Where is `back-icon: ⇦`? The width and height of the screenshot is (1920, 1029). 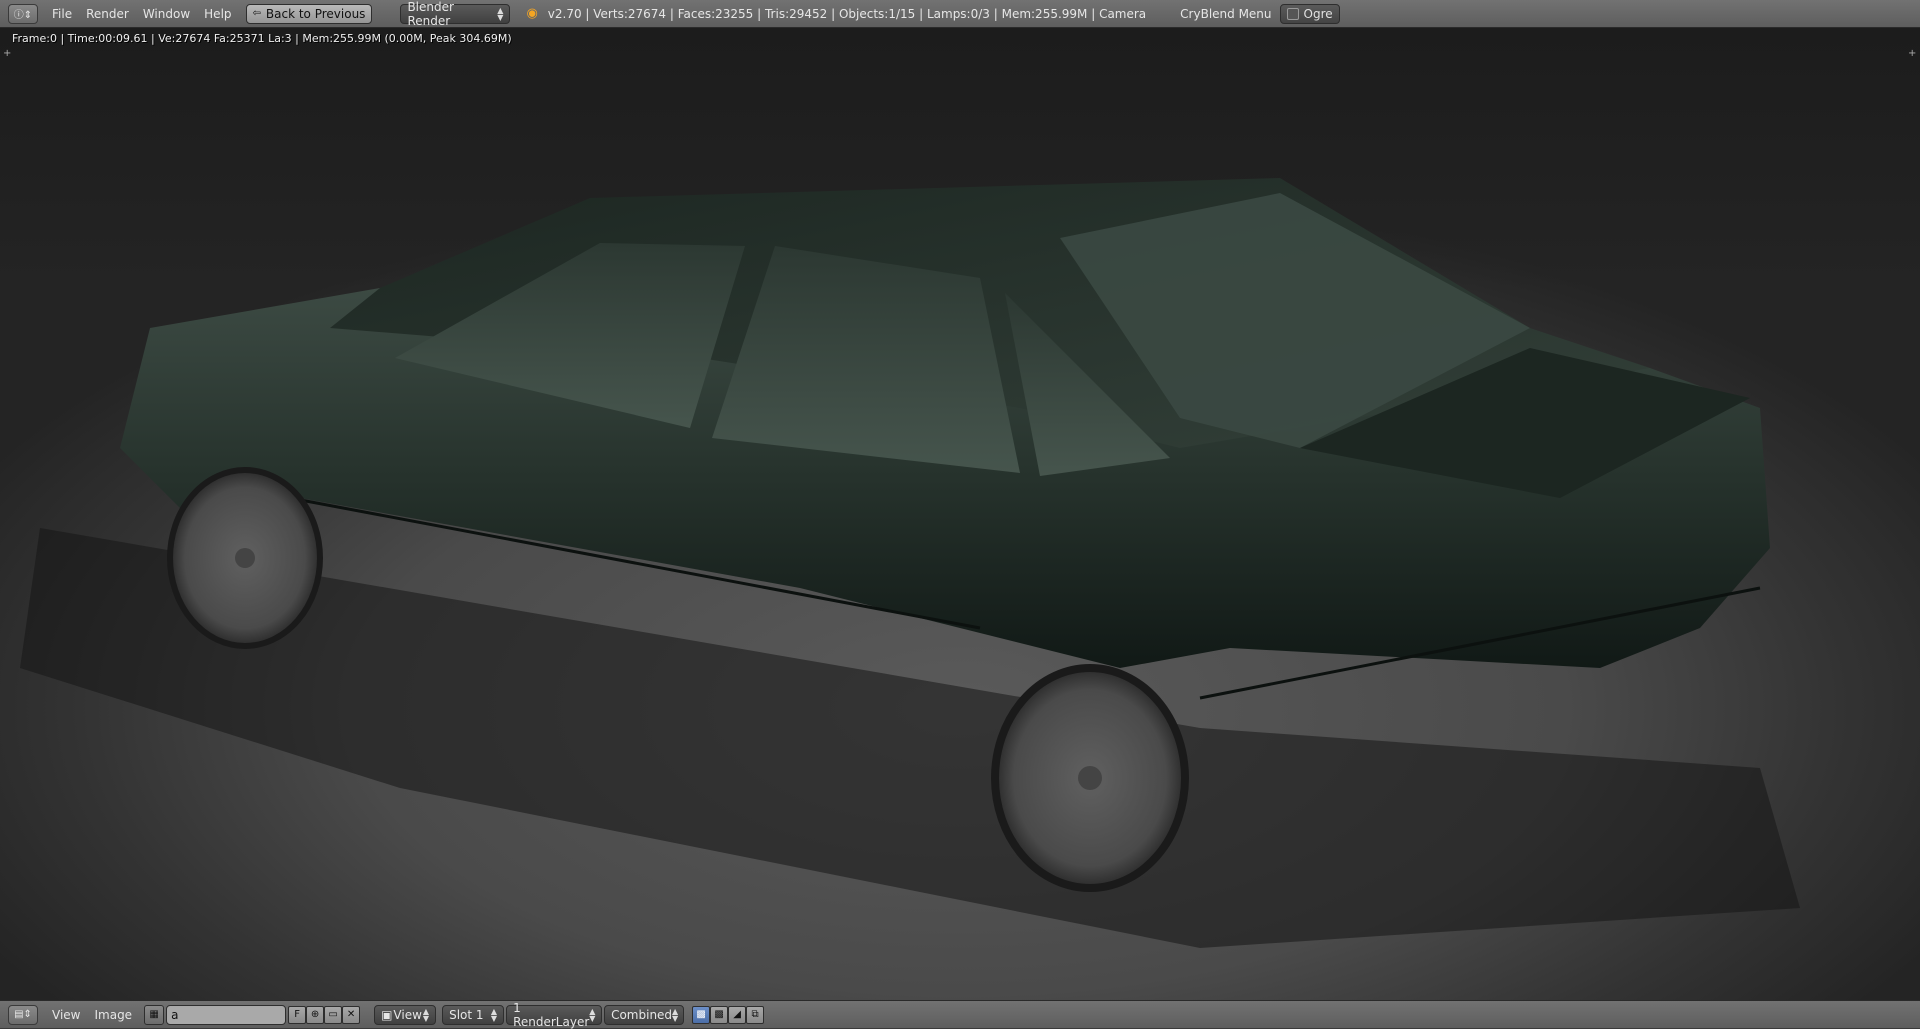
back-icon: ⇦ is located at coordinates (256, 13).